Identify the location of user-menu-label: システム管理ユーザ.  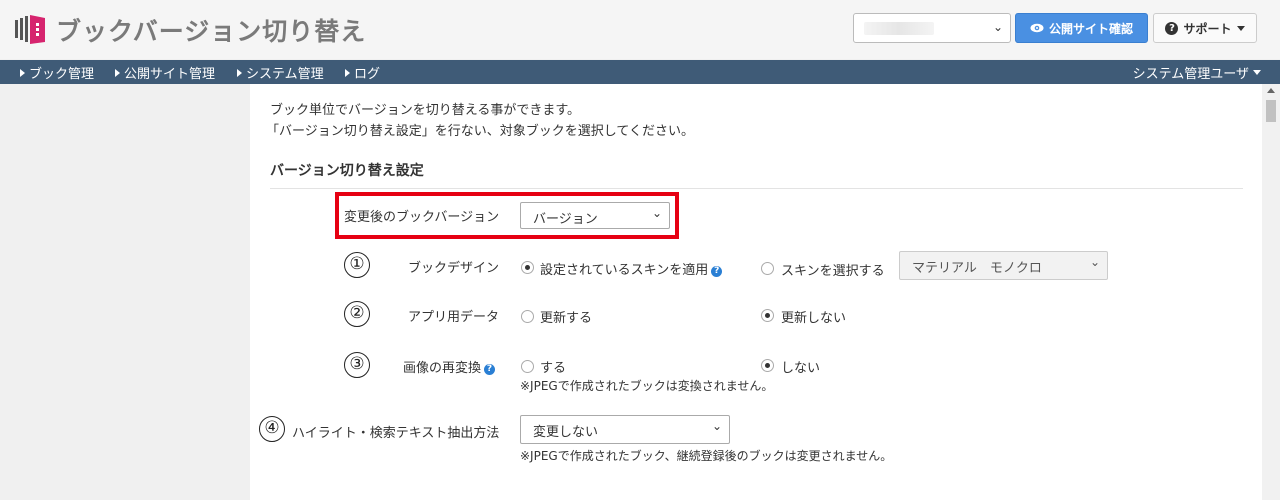
(1190, 74).